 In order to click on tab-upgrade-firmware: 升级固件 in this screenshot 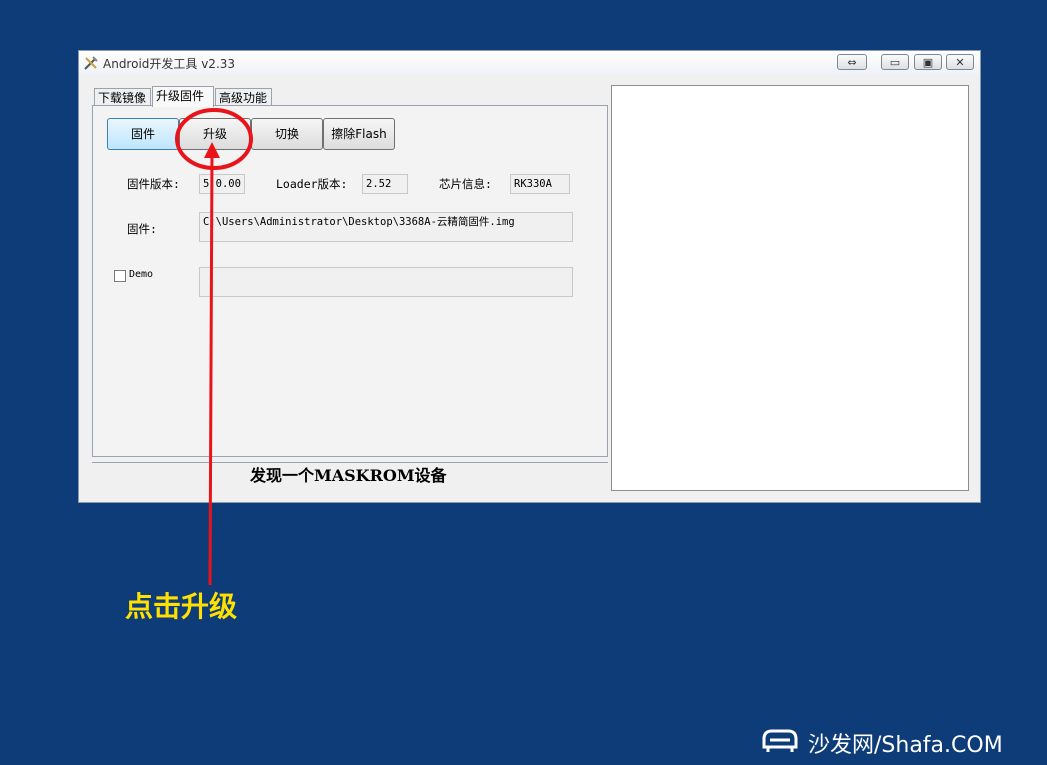, I will do `click(183, 96)`.